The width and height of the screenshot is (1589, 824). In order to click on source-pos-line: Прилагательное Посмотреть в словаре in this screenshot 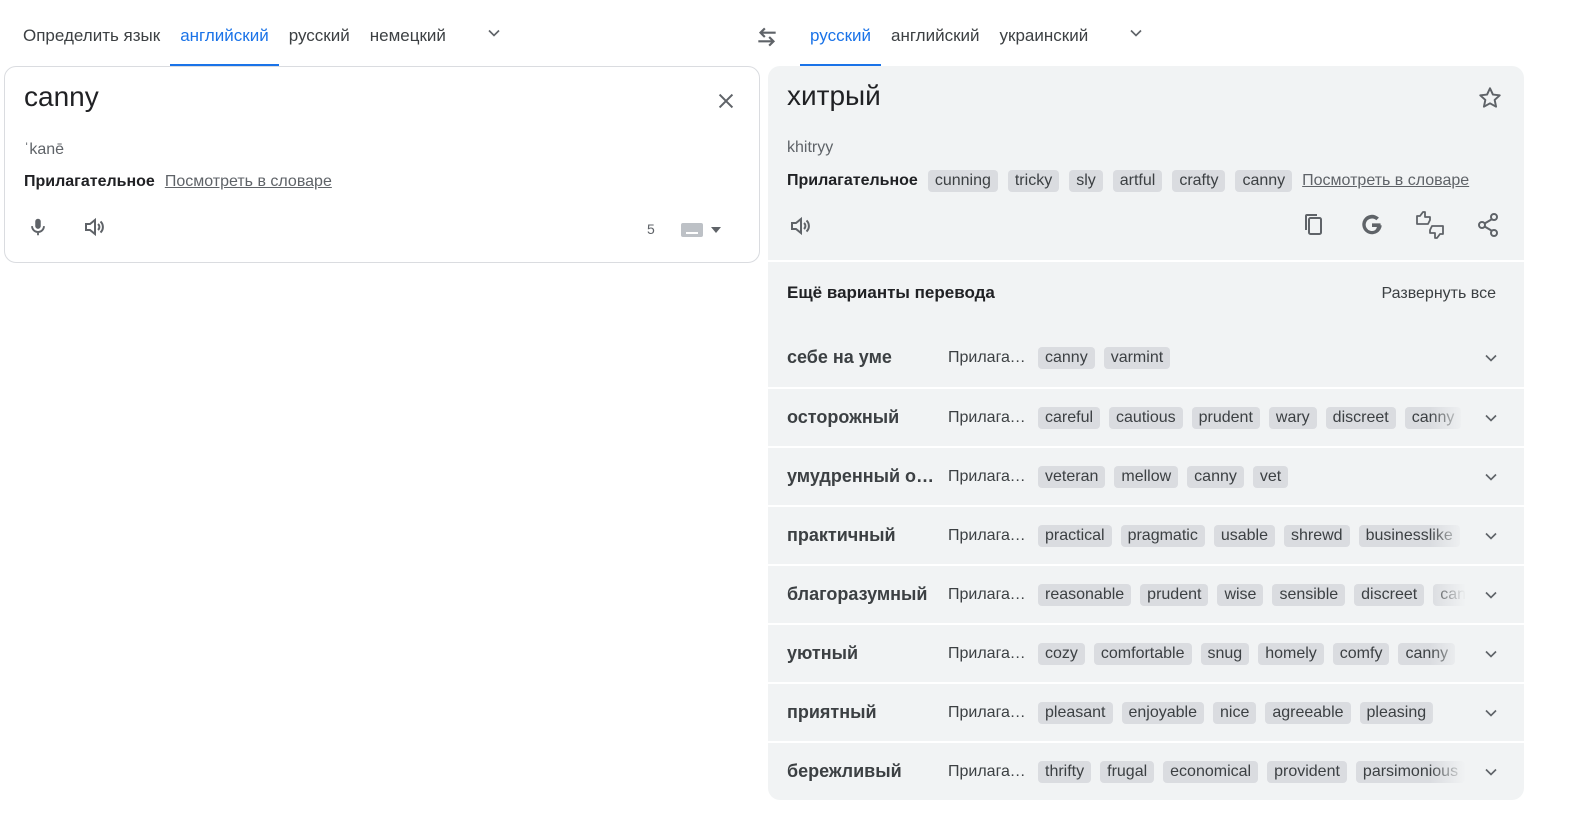, I will do `click(178, 182)`.